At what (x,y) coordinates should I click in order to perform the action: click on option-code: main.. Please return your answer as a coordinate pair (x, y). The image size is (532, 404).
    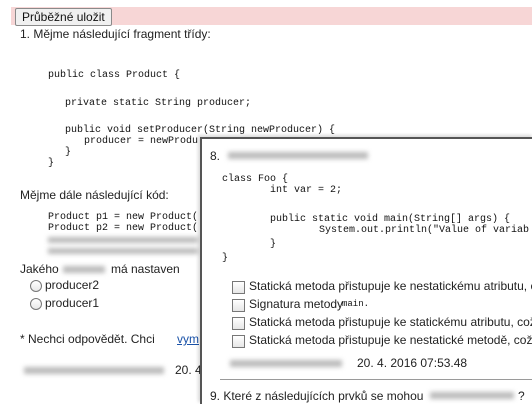
    Looking at the image, I should click on (356, 304).